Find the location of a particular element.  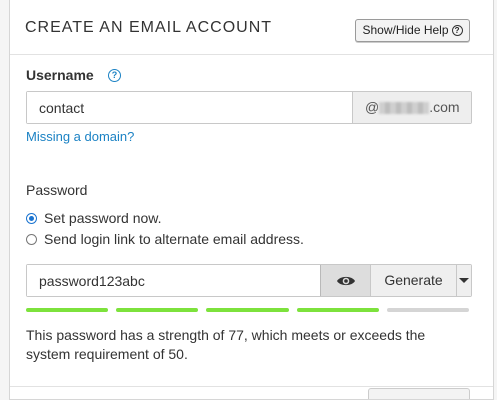

panel-title: CREATE AN EMAIL ACCOUNT is located at coordinates (149, 27).